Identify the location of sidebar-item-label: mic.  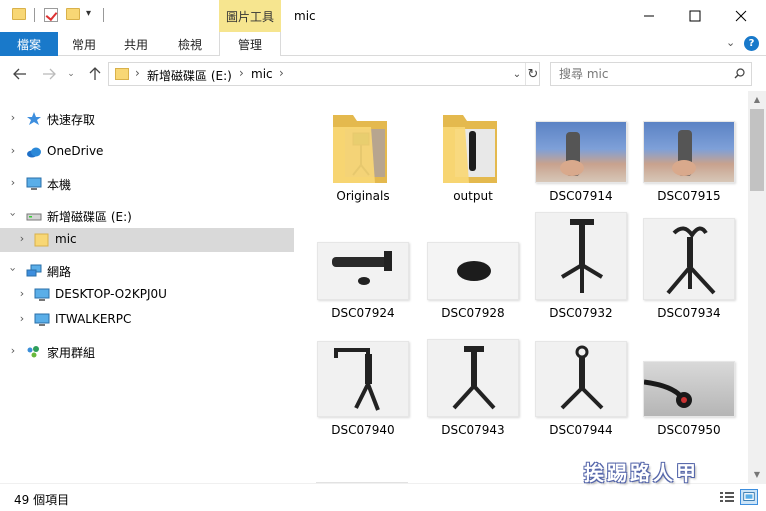
(66, 239).